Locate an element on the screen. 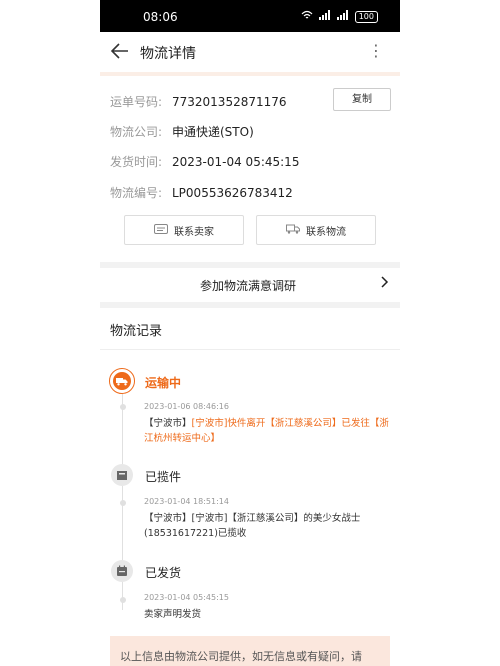  survey-label: 参加物流满意调研 is located at coordinates (248, 286).